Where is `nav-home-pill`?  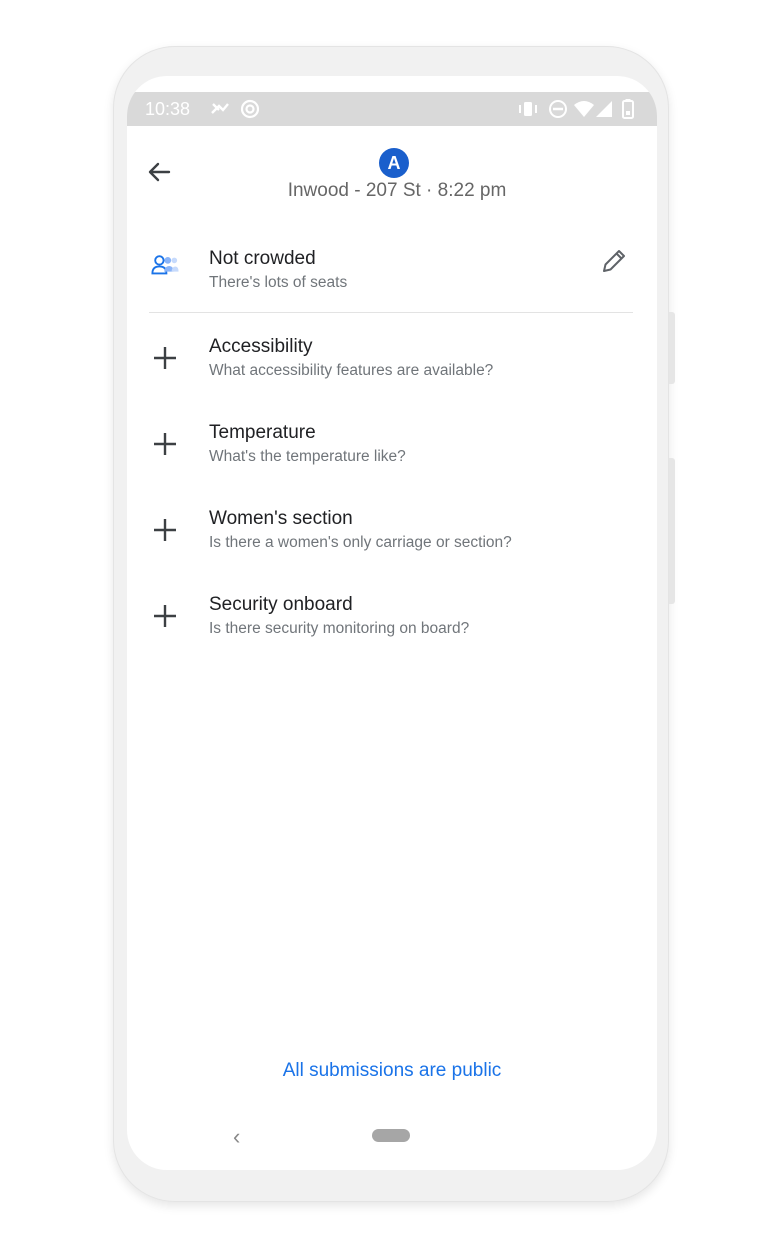 nav-home-pill is located at coordinates (391, 1135).